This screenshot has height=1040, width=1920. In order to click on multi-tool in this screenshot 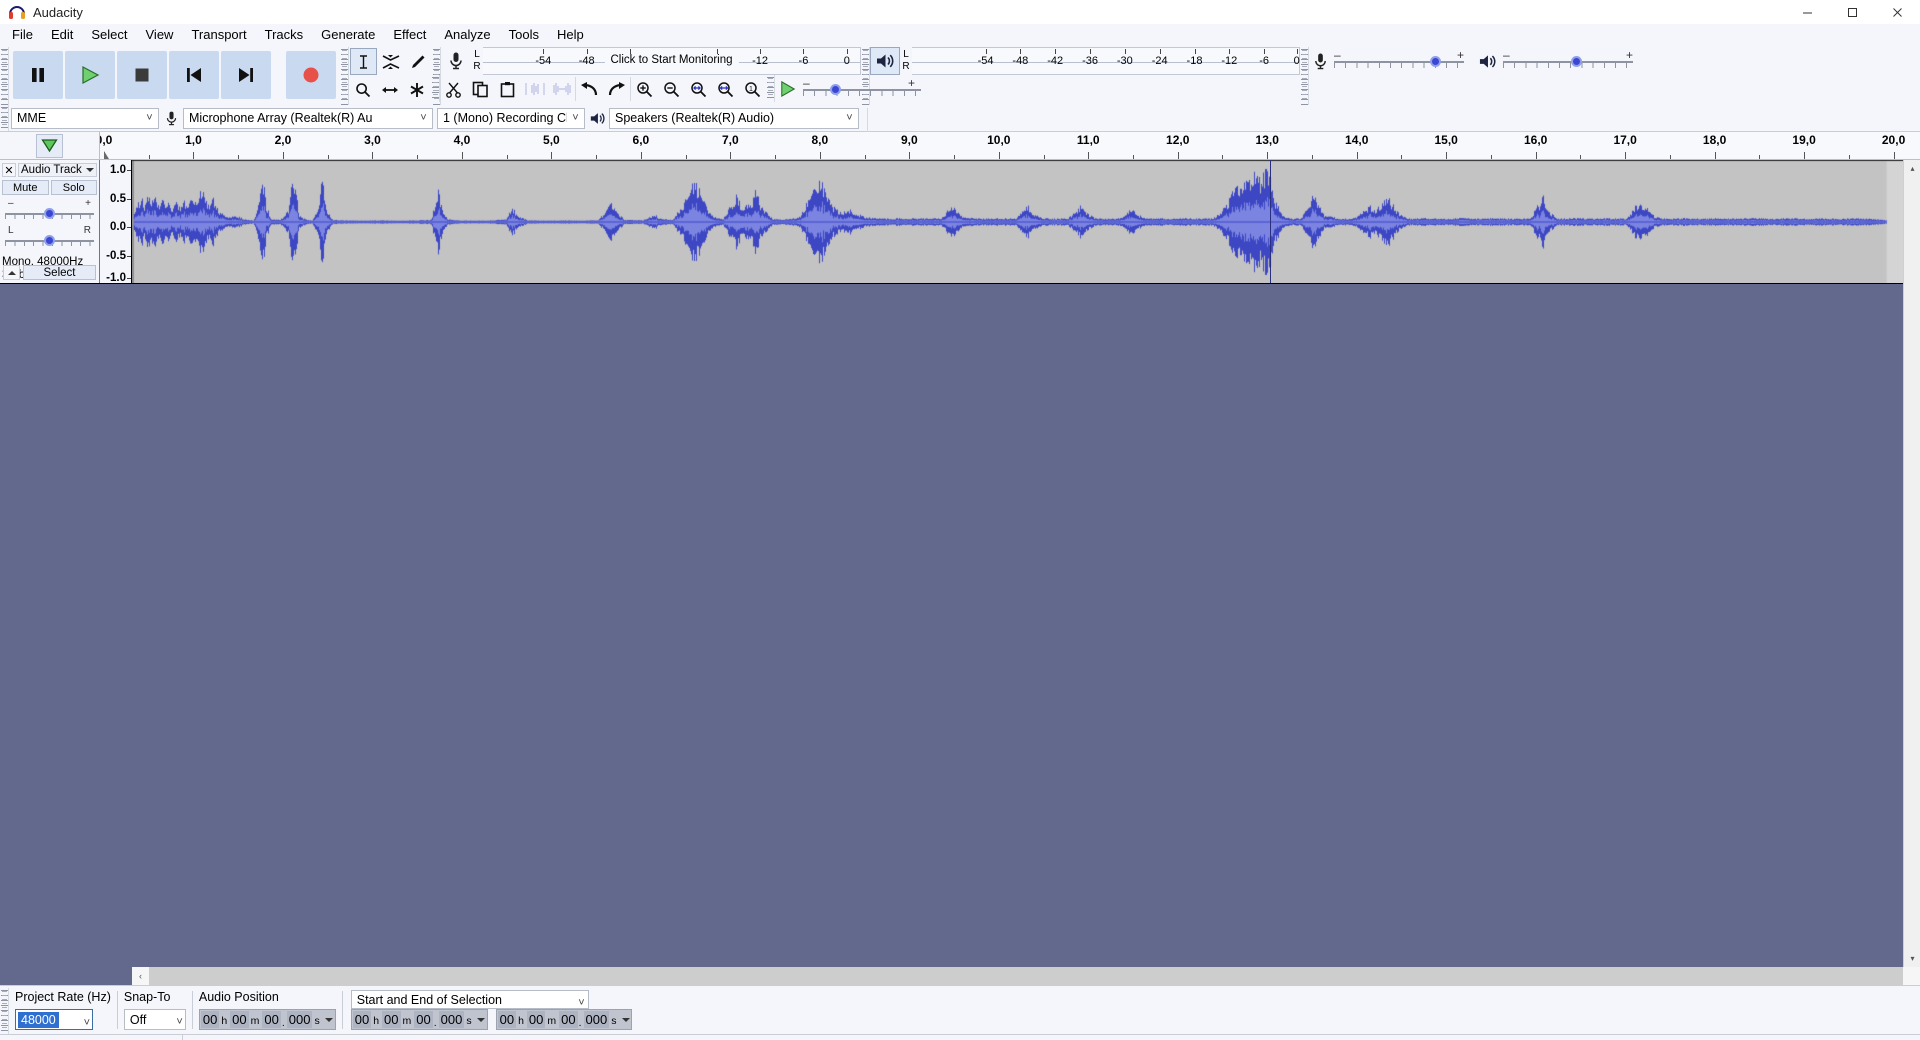, I will do `click(416, 89)`.